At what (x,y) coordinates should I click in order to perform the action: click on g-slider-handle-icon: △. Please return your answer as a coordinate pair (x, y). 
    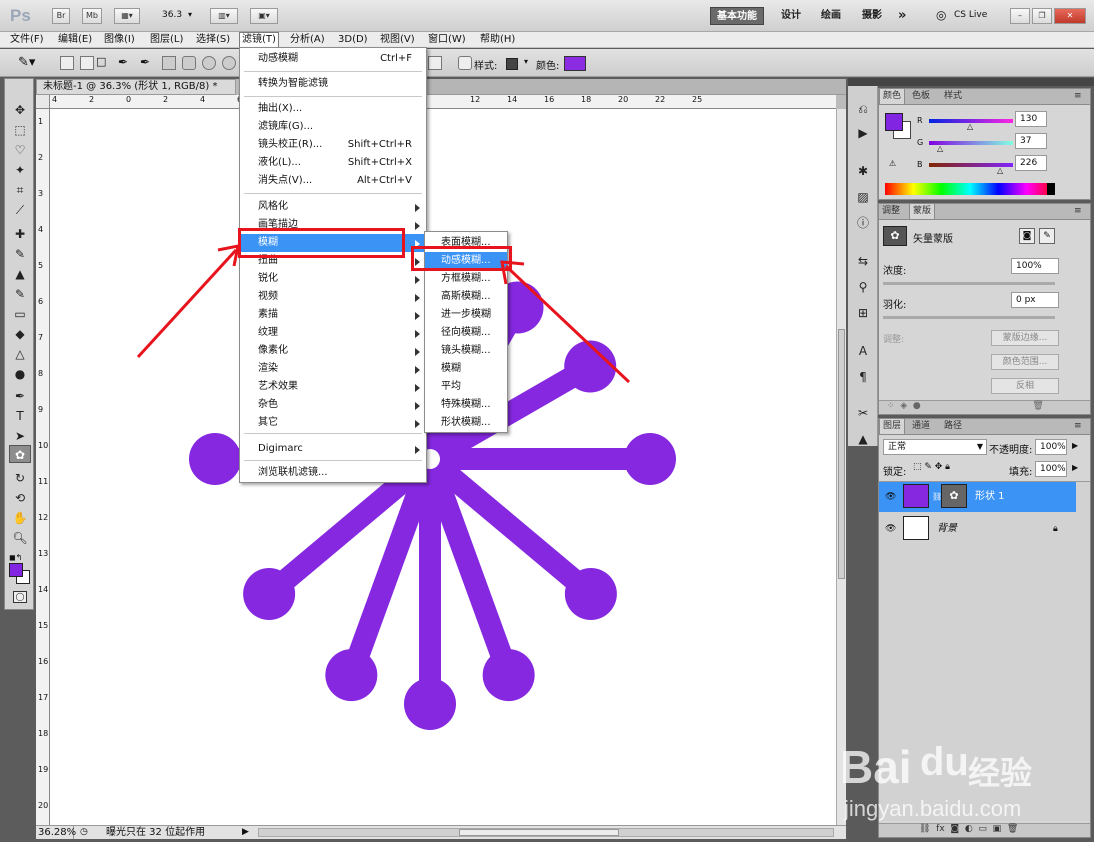
    Looking at the image, I should click on (940, 148).